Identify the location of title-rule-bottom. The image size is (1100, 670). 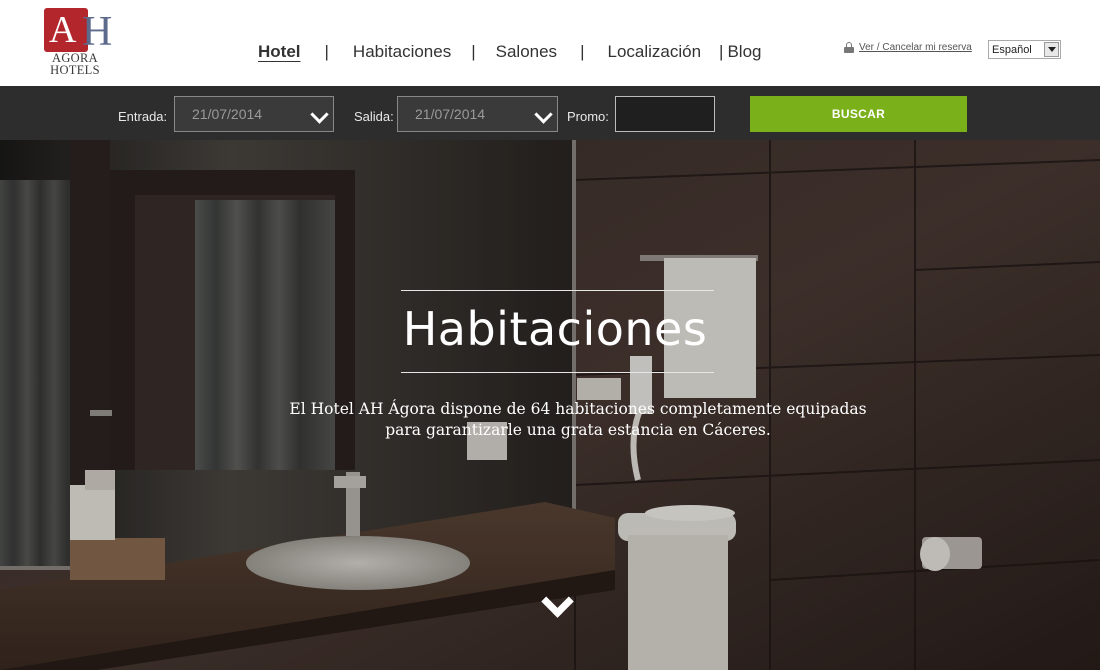
(557, 372).